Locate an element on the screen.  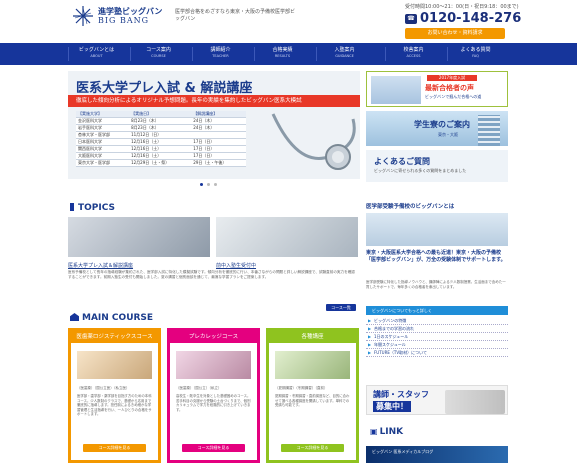
phone-number-text: 0120-148-276 is located at coordinates (471, 18).